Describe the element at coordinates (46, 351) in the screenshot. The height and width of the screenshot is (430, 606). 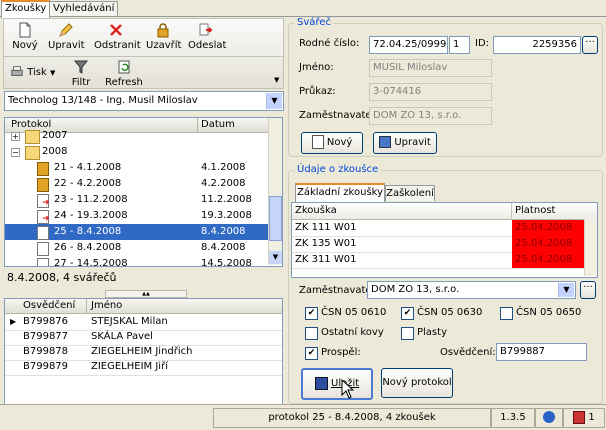
I see `welder-cert: B799878` at that location.